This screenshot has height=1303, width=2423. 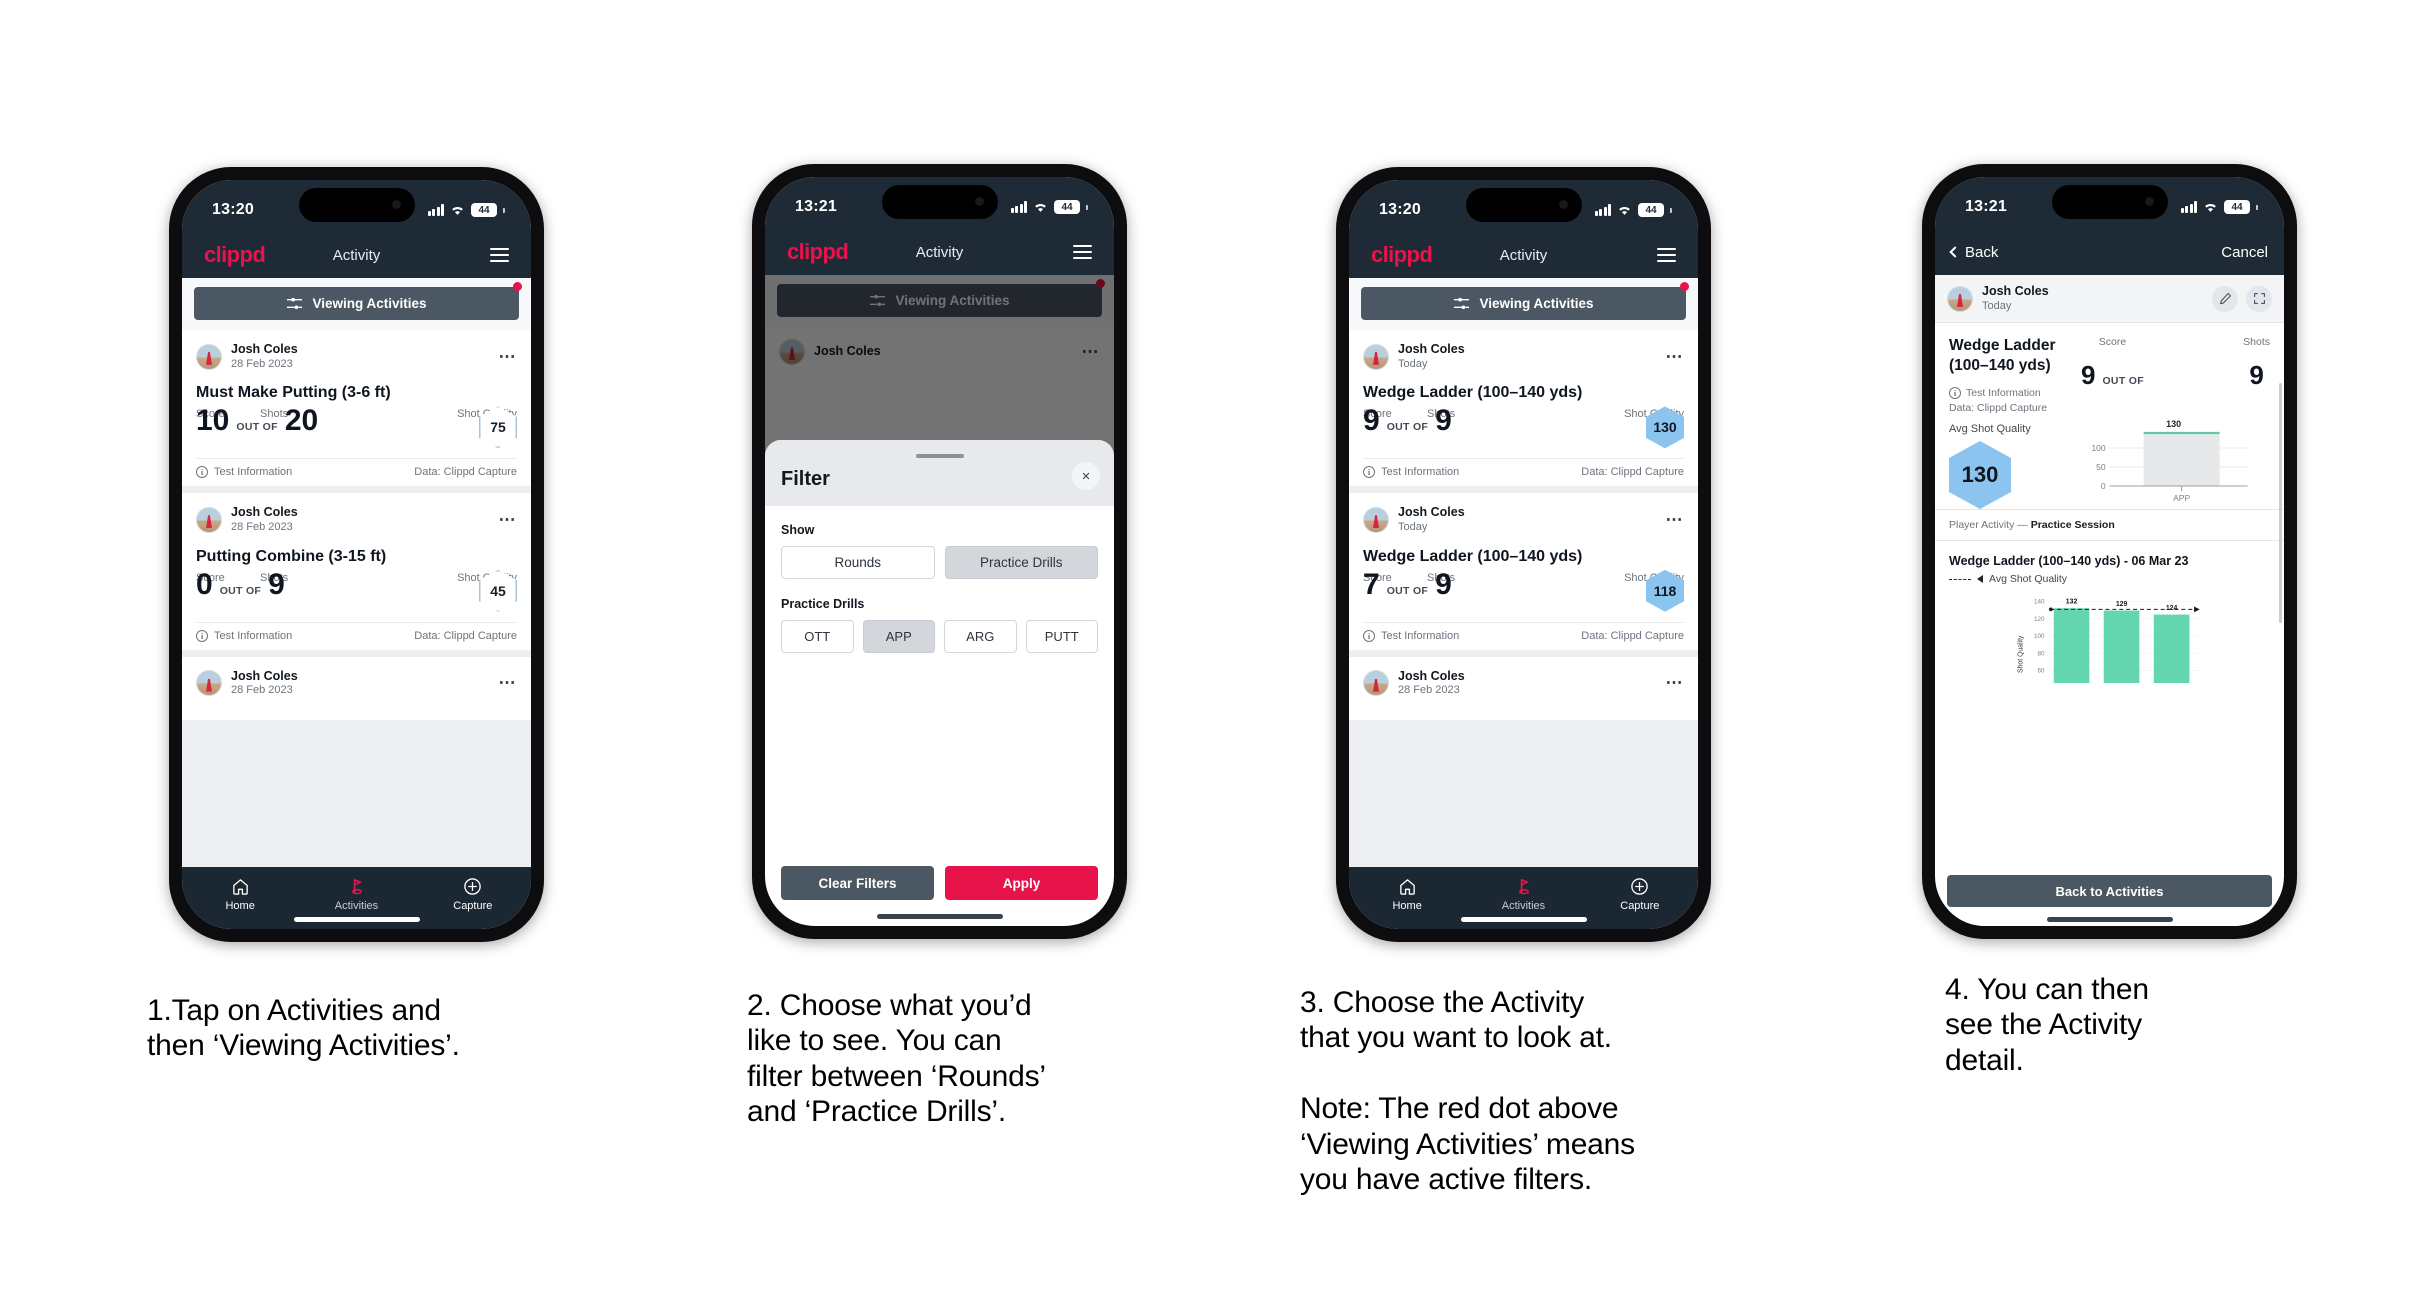 I want to click on activity-date: 28 Feb 2023, so click(x=262, y=690).